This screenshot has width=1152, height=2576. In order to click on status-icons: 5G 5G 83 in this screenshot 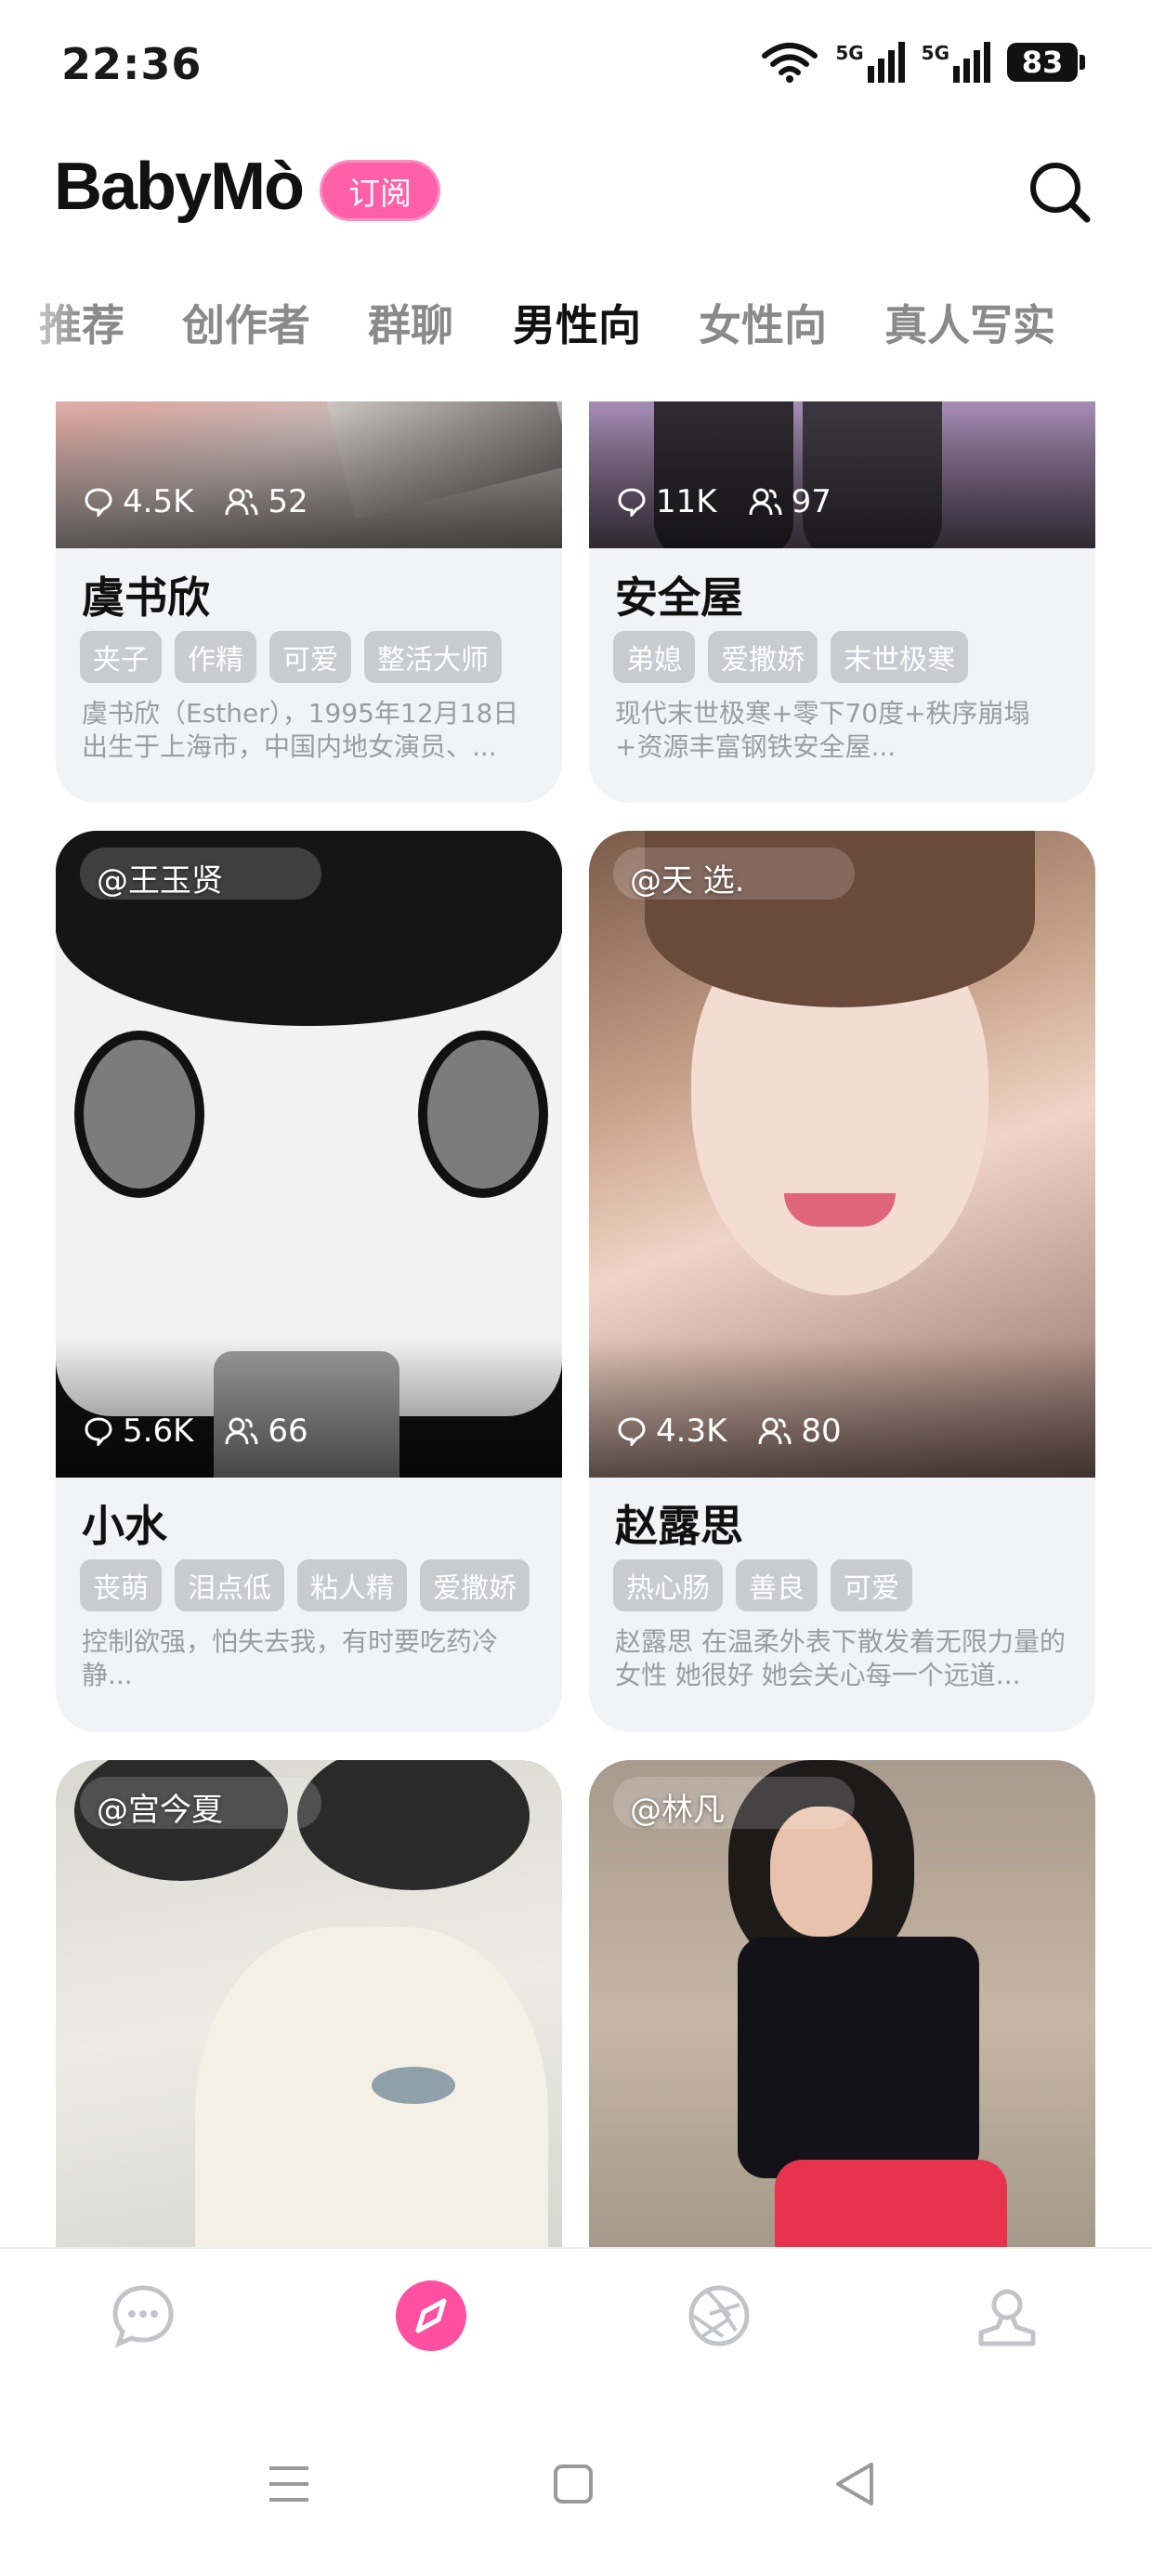, I will do `click(923, 62)`.